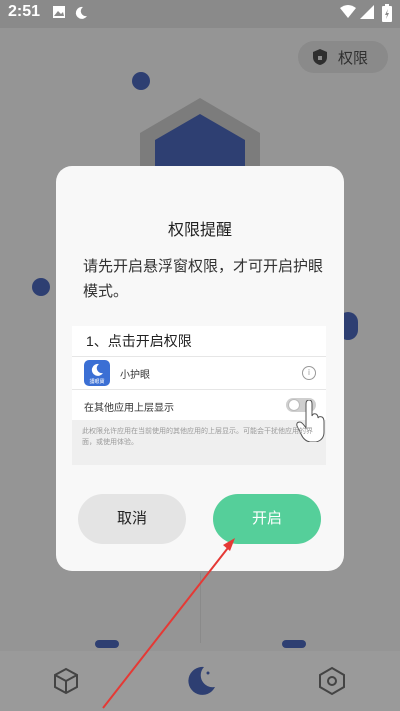 This screenshot has width=400, height=711. What do you see at coordinates (203, 279) in the screenshot?
I see `dialog-message: 请先开启悬浮窗权限，才可开启护眼模式。` at bounding box center [203, 279].